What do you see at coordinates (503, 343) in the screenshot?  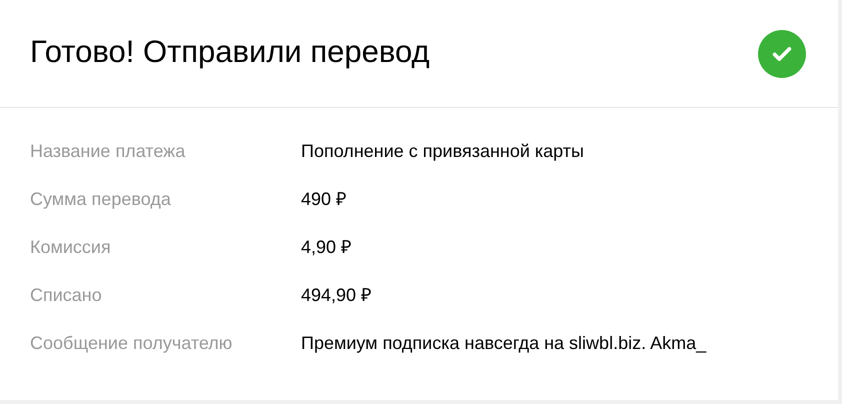 I see `detail-value: Премиум подписка навсегда на sliwbl.biz. Akma_` at bounding box center [503, 343].